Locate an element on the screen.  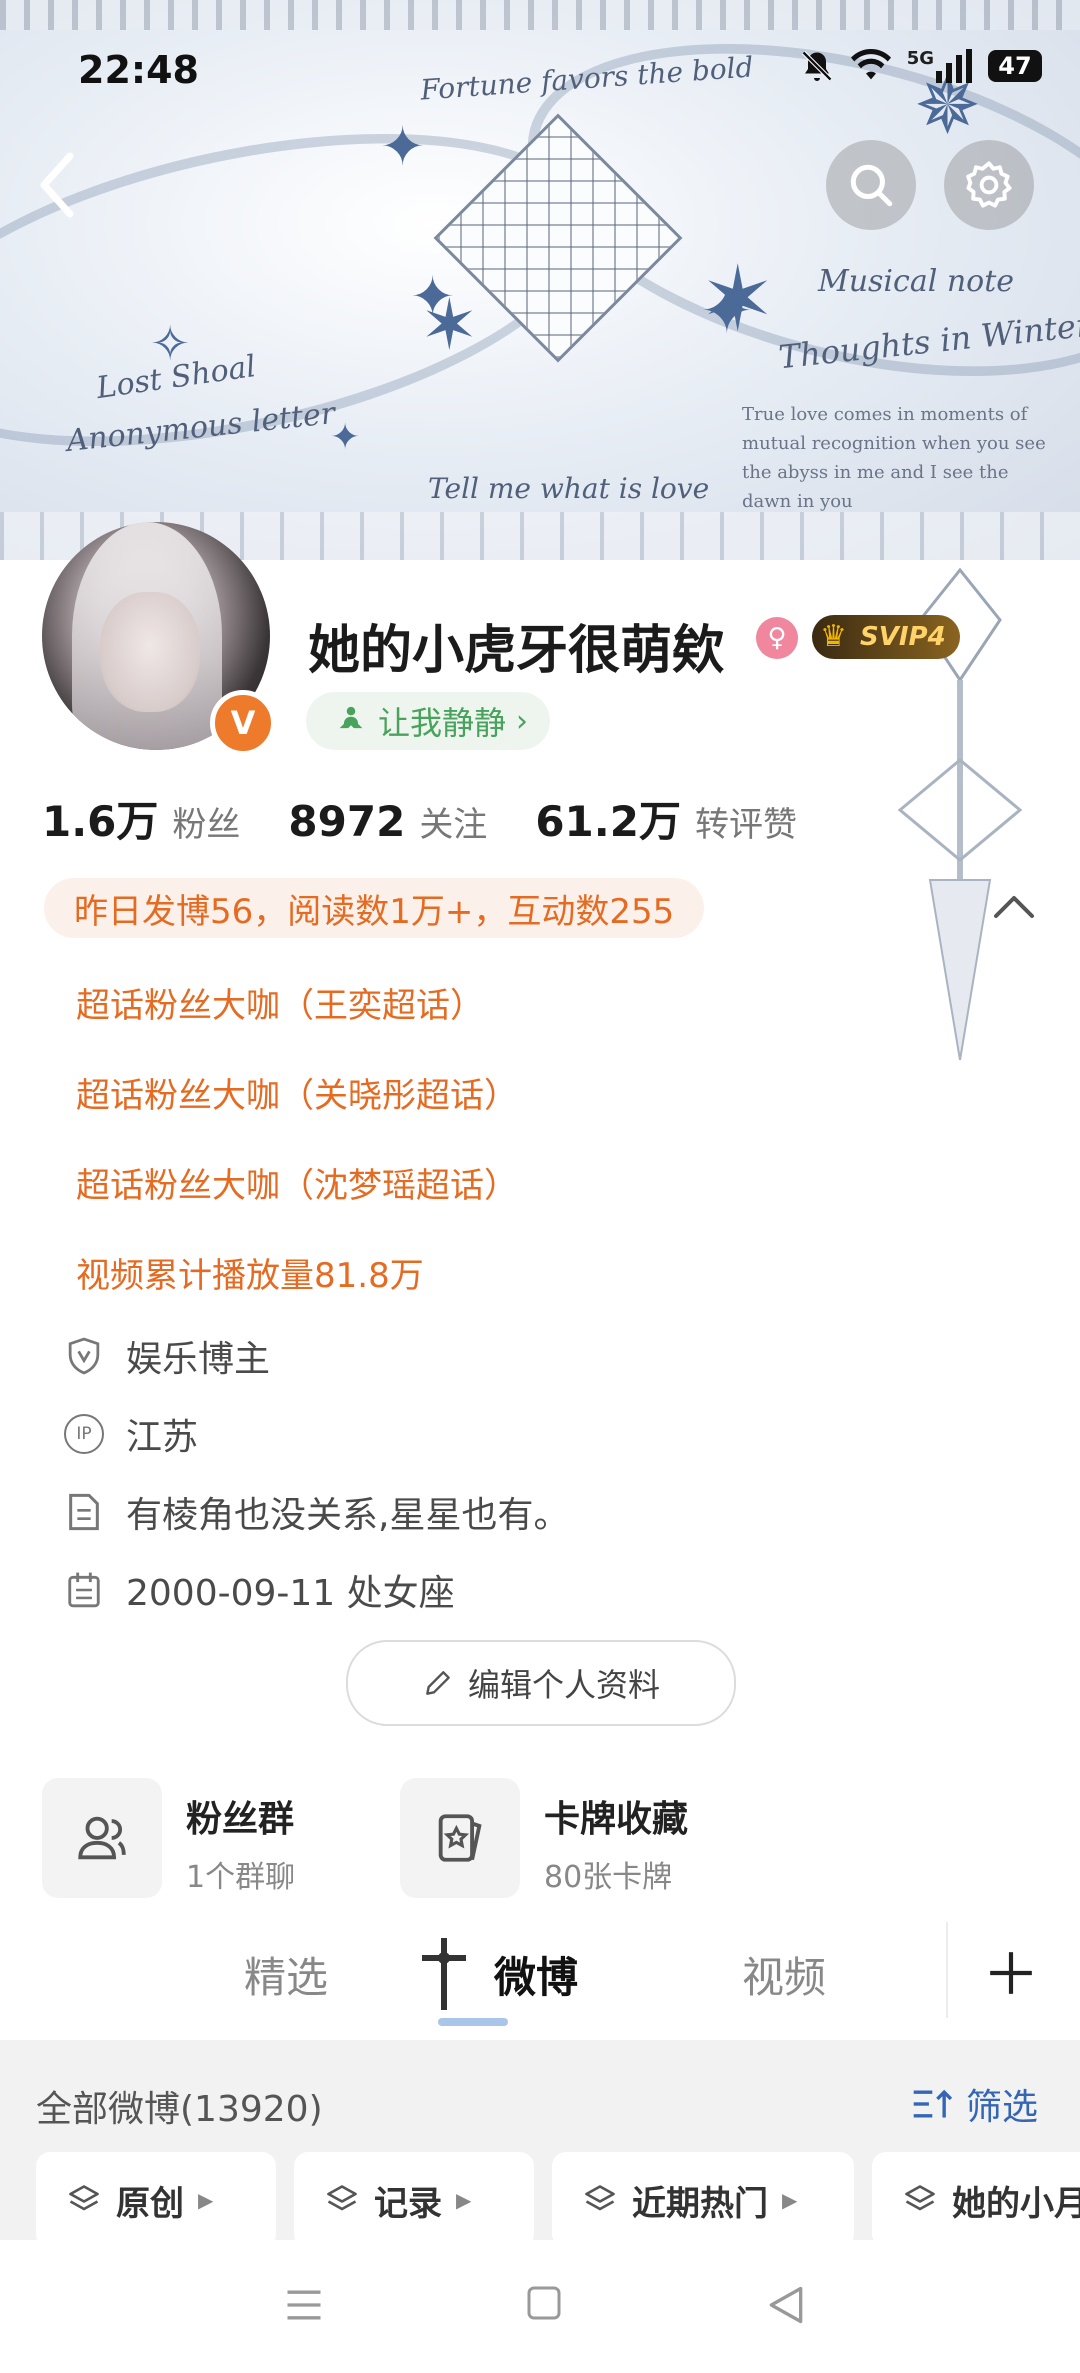
active-tab-indicator is located at coordinates (473, 2022).